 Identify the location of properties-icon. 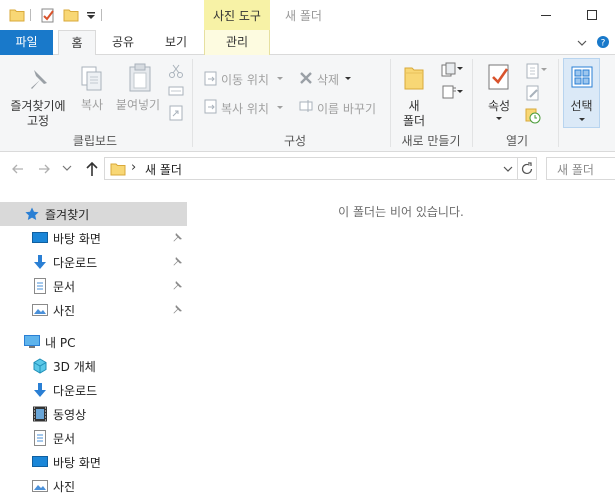
(498, 77).